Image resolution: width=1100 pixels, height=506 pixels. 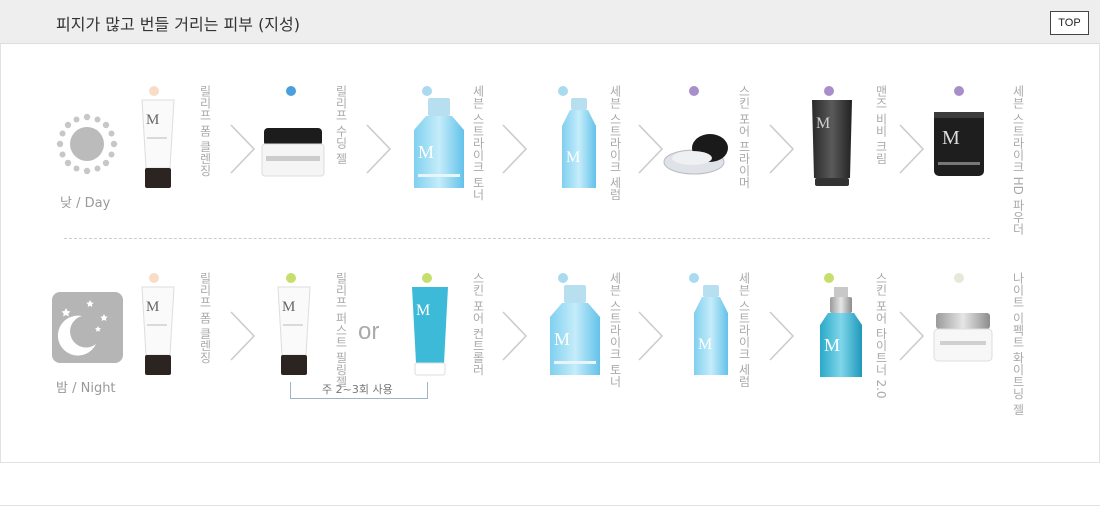 What do you see at coordinates (881, 335) in the screenshot?
I see `night-step-6-label: 스킨 포어 타이트너 2.0` at bounding box center [881, 335].